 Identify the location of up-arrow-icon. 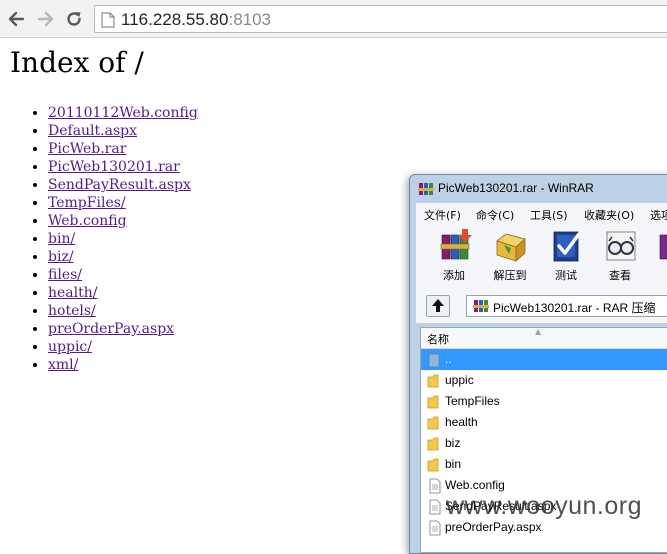
(438, 305).